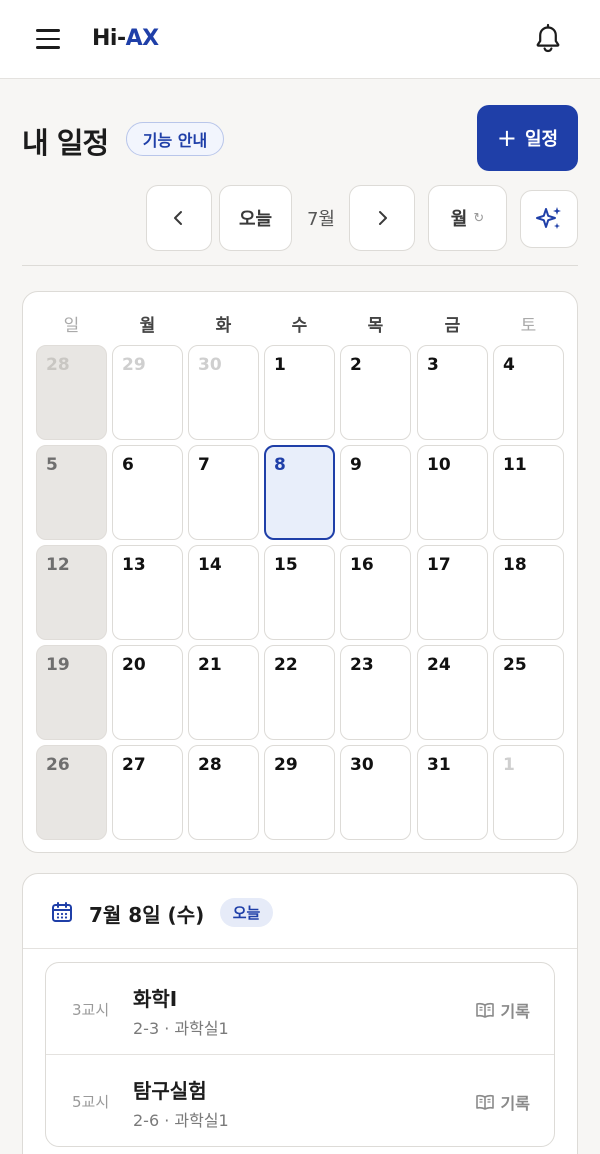 The width and height of the screenshot is (600, 1154). Describe the element at coordinates (375, 592) in the screenshot. I see `calendar-day: 16` at that location.